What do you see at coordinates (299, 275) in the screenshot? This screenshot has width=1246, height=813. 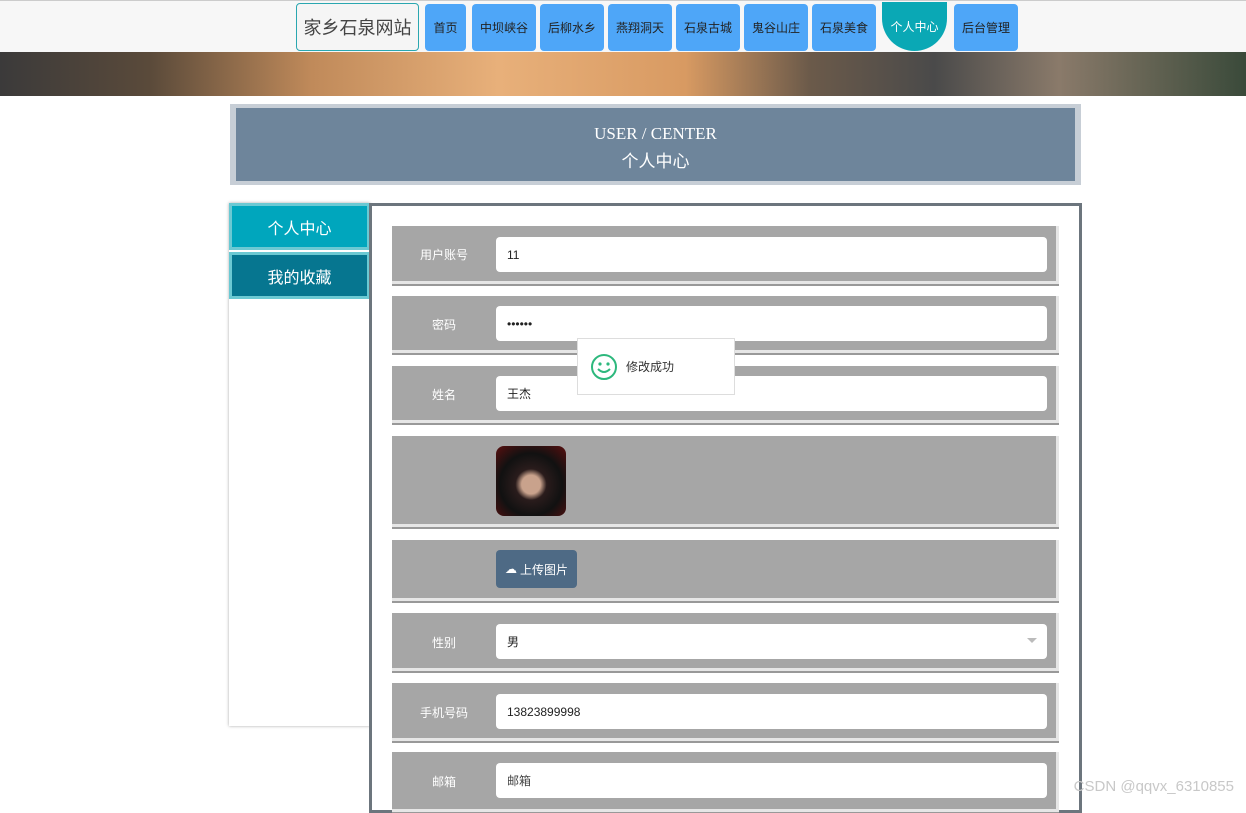 I see `sidebar-item-favorites: 我的收藏` at bounding box center [299, 275].